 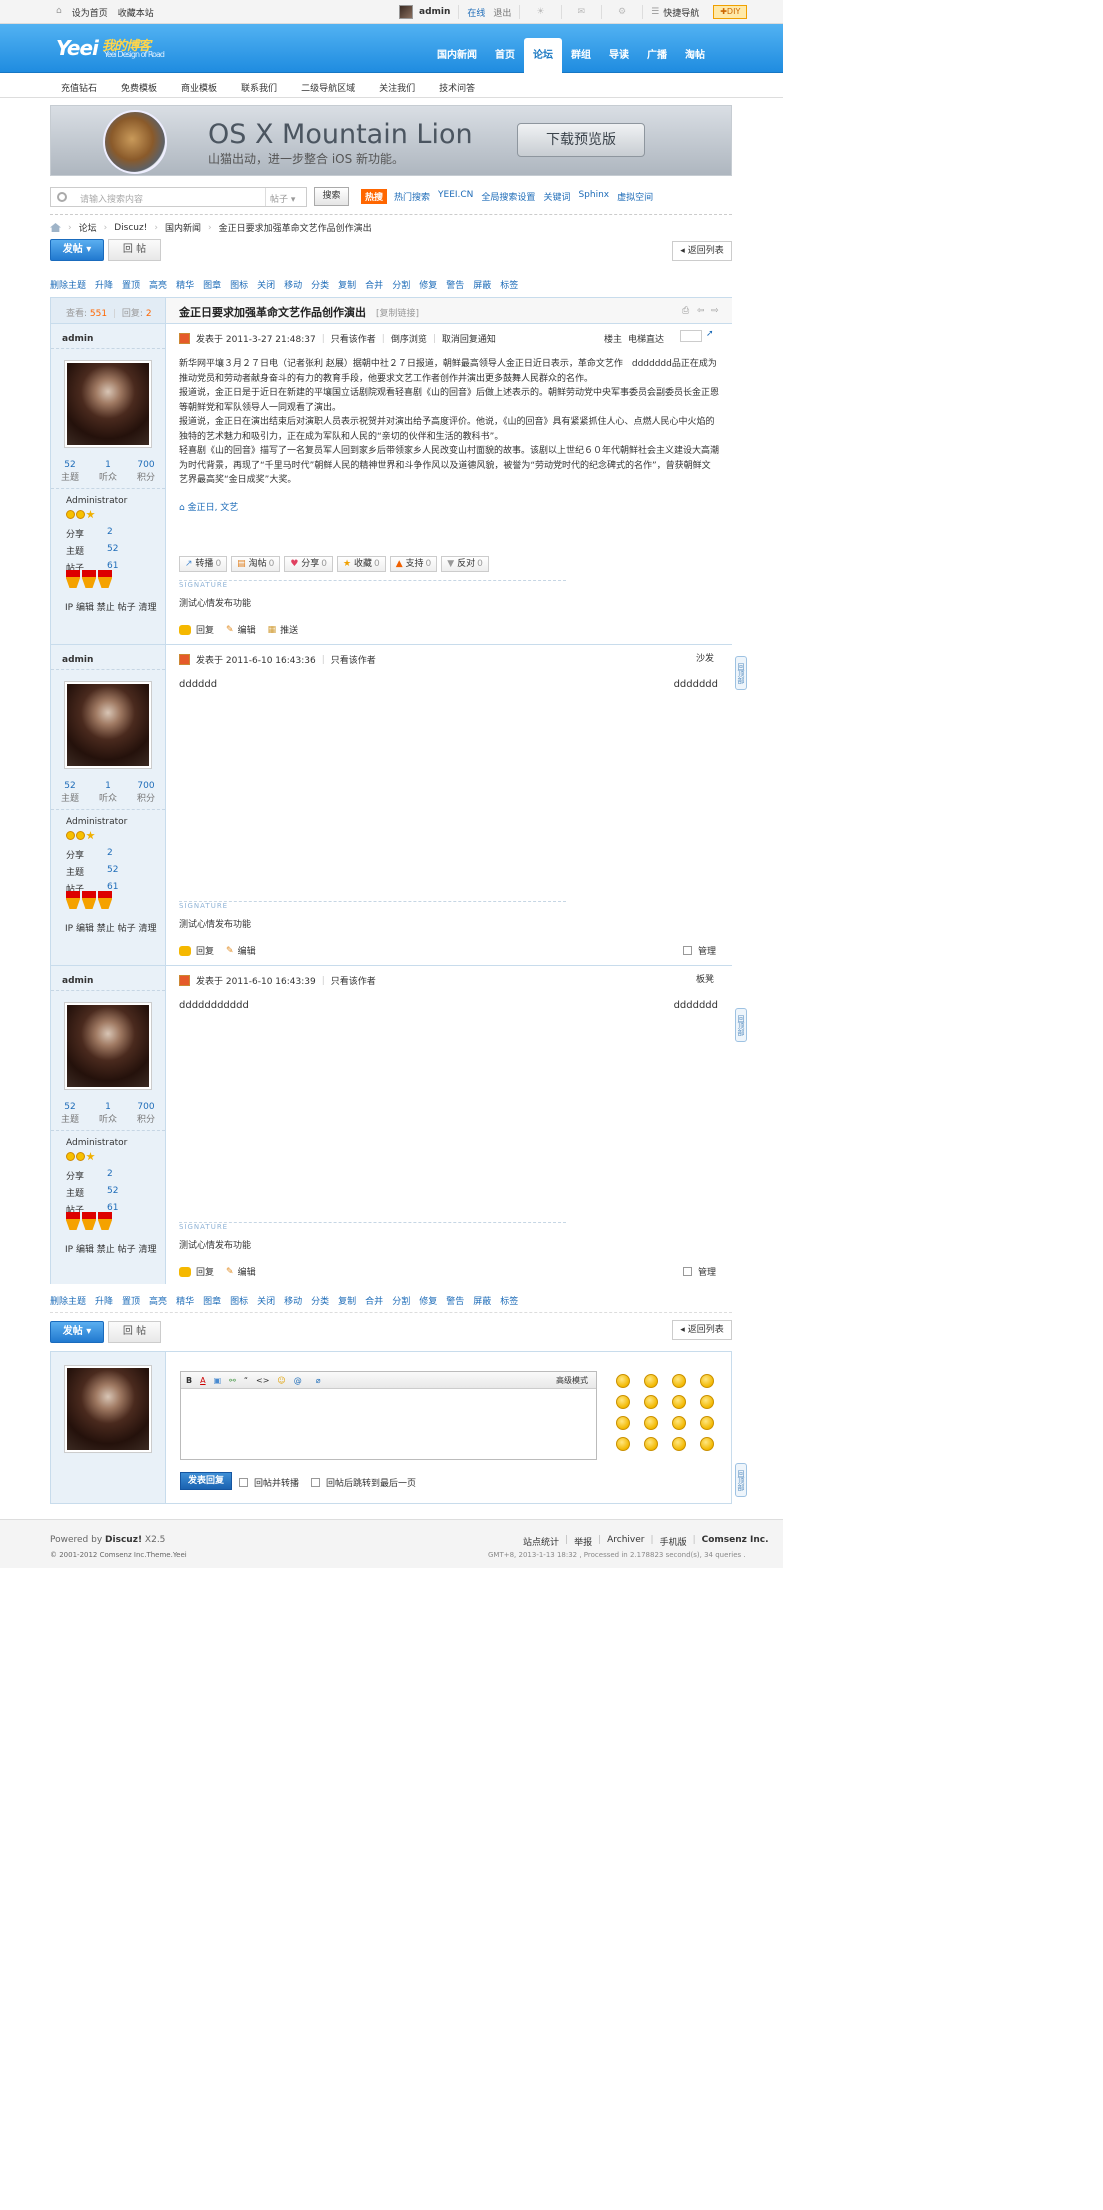 I want to click on submit-reply-button: 发表回复, so click(x=206, y=1481).